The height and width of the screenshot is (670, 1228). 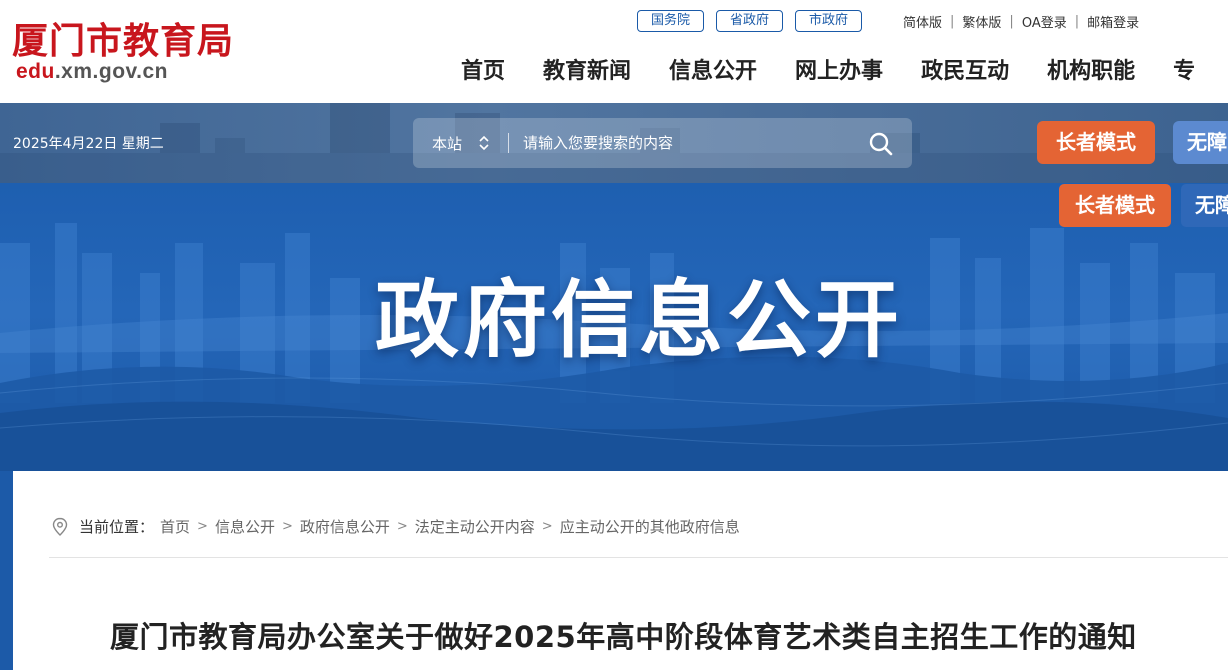 I want to click on search-input, so click(x=688, y=143).